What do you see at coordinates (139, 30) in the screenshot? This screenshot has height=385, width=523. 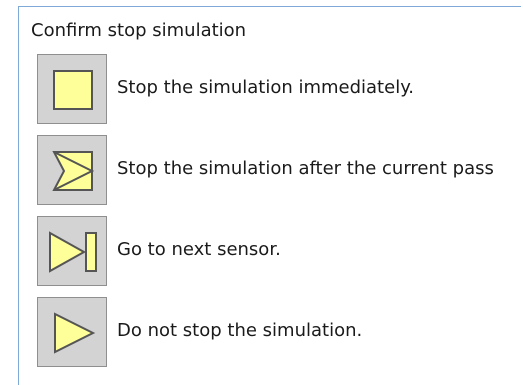 I see `dialog-title: Confirm stop simulation` at bounding box center [139, 30].